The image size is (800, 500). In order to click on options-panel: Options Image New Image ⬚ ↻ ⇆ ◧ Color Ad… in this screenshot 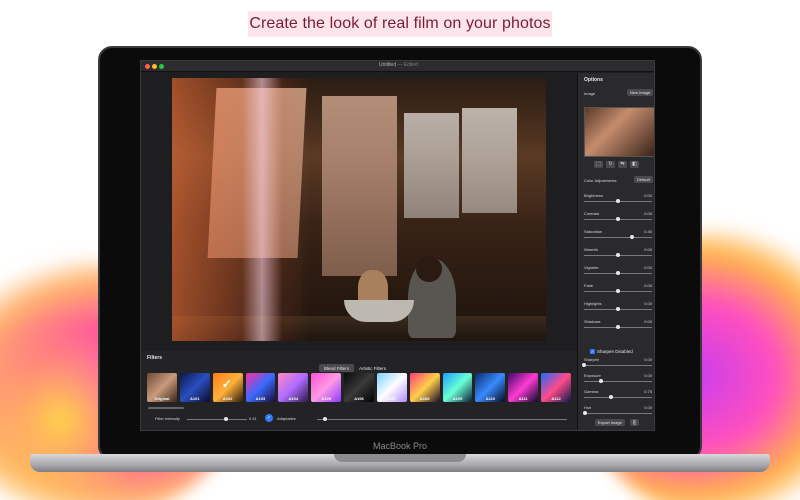, I will do `click(615, 251)`.